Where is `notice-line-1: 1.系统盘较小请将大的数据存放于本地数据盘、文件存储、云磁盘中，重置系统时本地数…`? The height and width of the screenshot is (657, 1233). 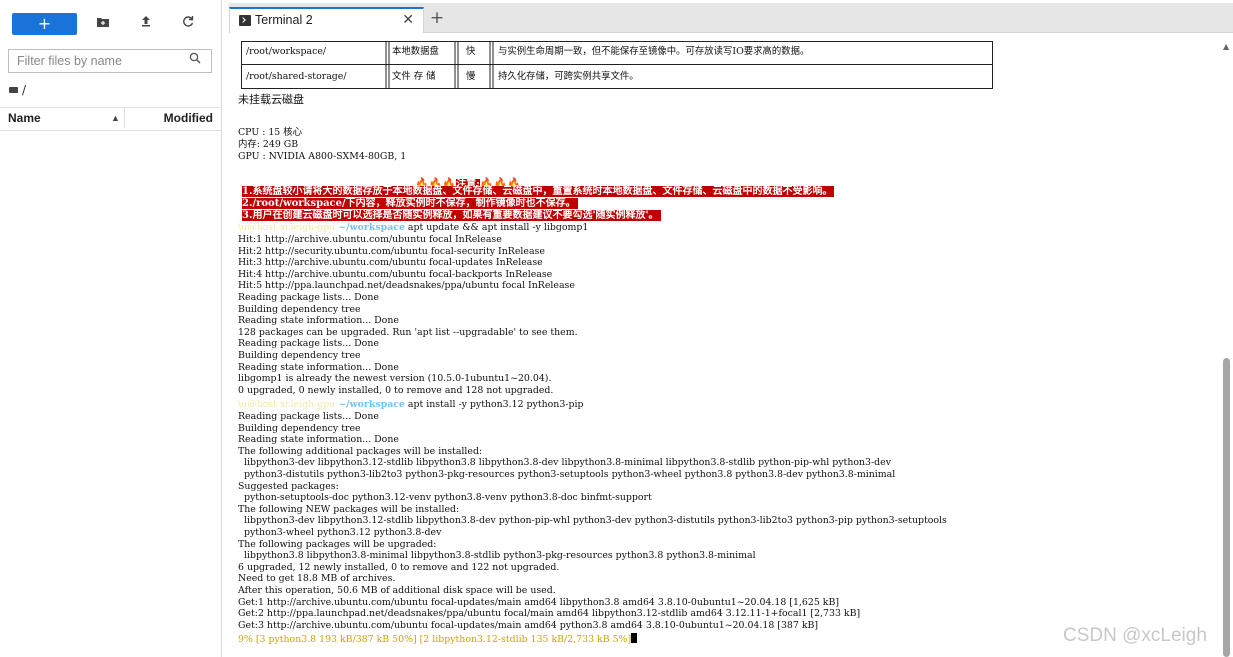
notice-line-1: 1.系统盘较小请将大的数据存放于本地数据盘、文件存储、云磁盘中，重置系统时本地数… is located at coordinates (538, 191).